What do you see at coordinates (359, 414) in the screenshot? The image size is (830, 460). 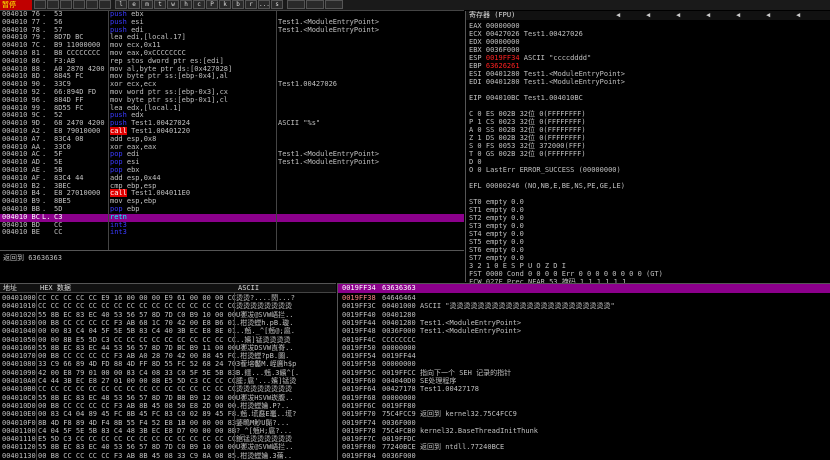 I see `stack-address: 0019FF70` at bounding box center [359, 414].